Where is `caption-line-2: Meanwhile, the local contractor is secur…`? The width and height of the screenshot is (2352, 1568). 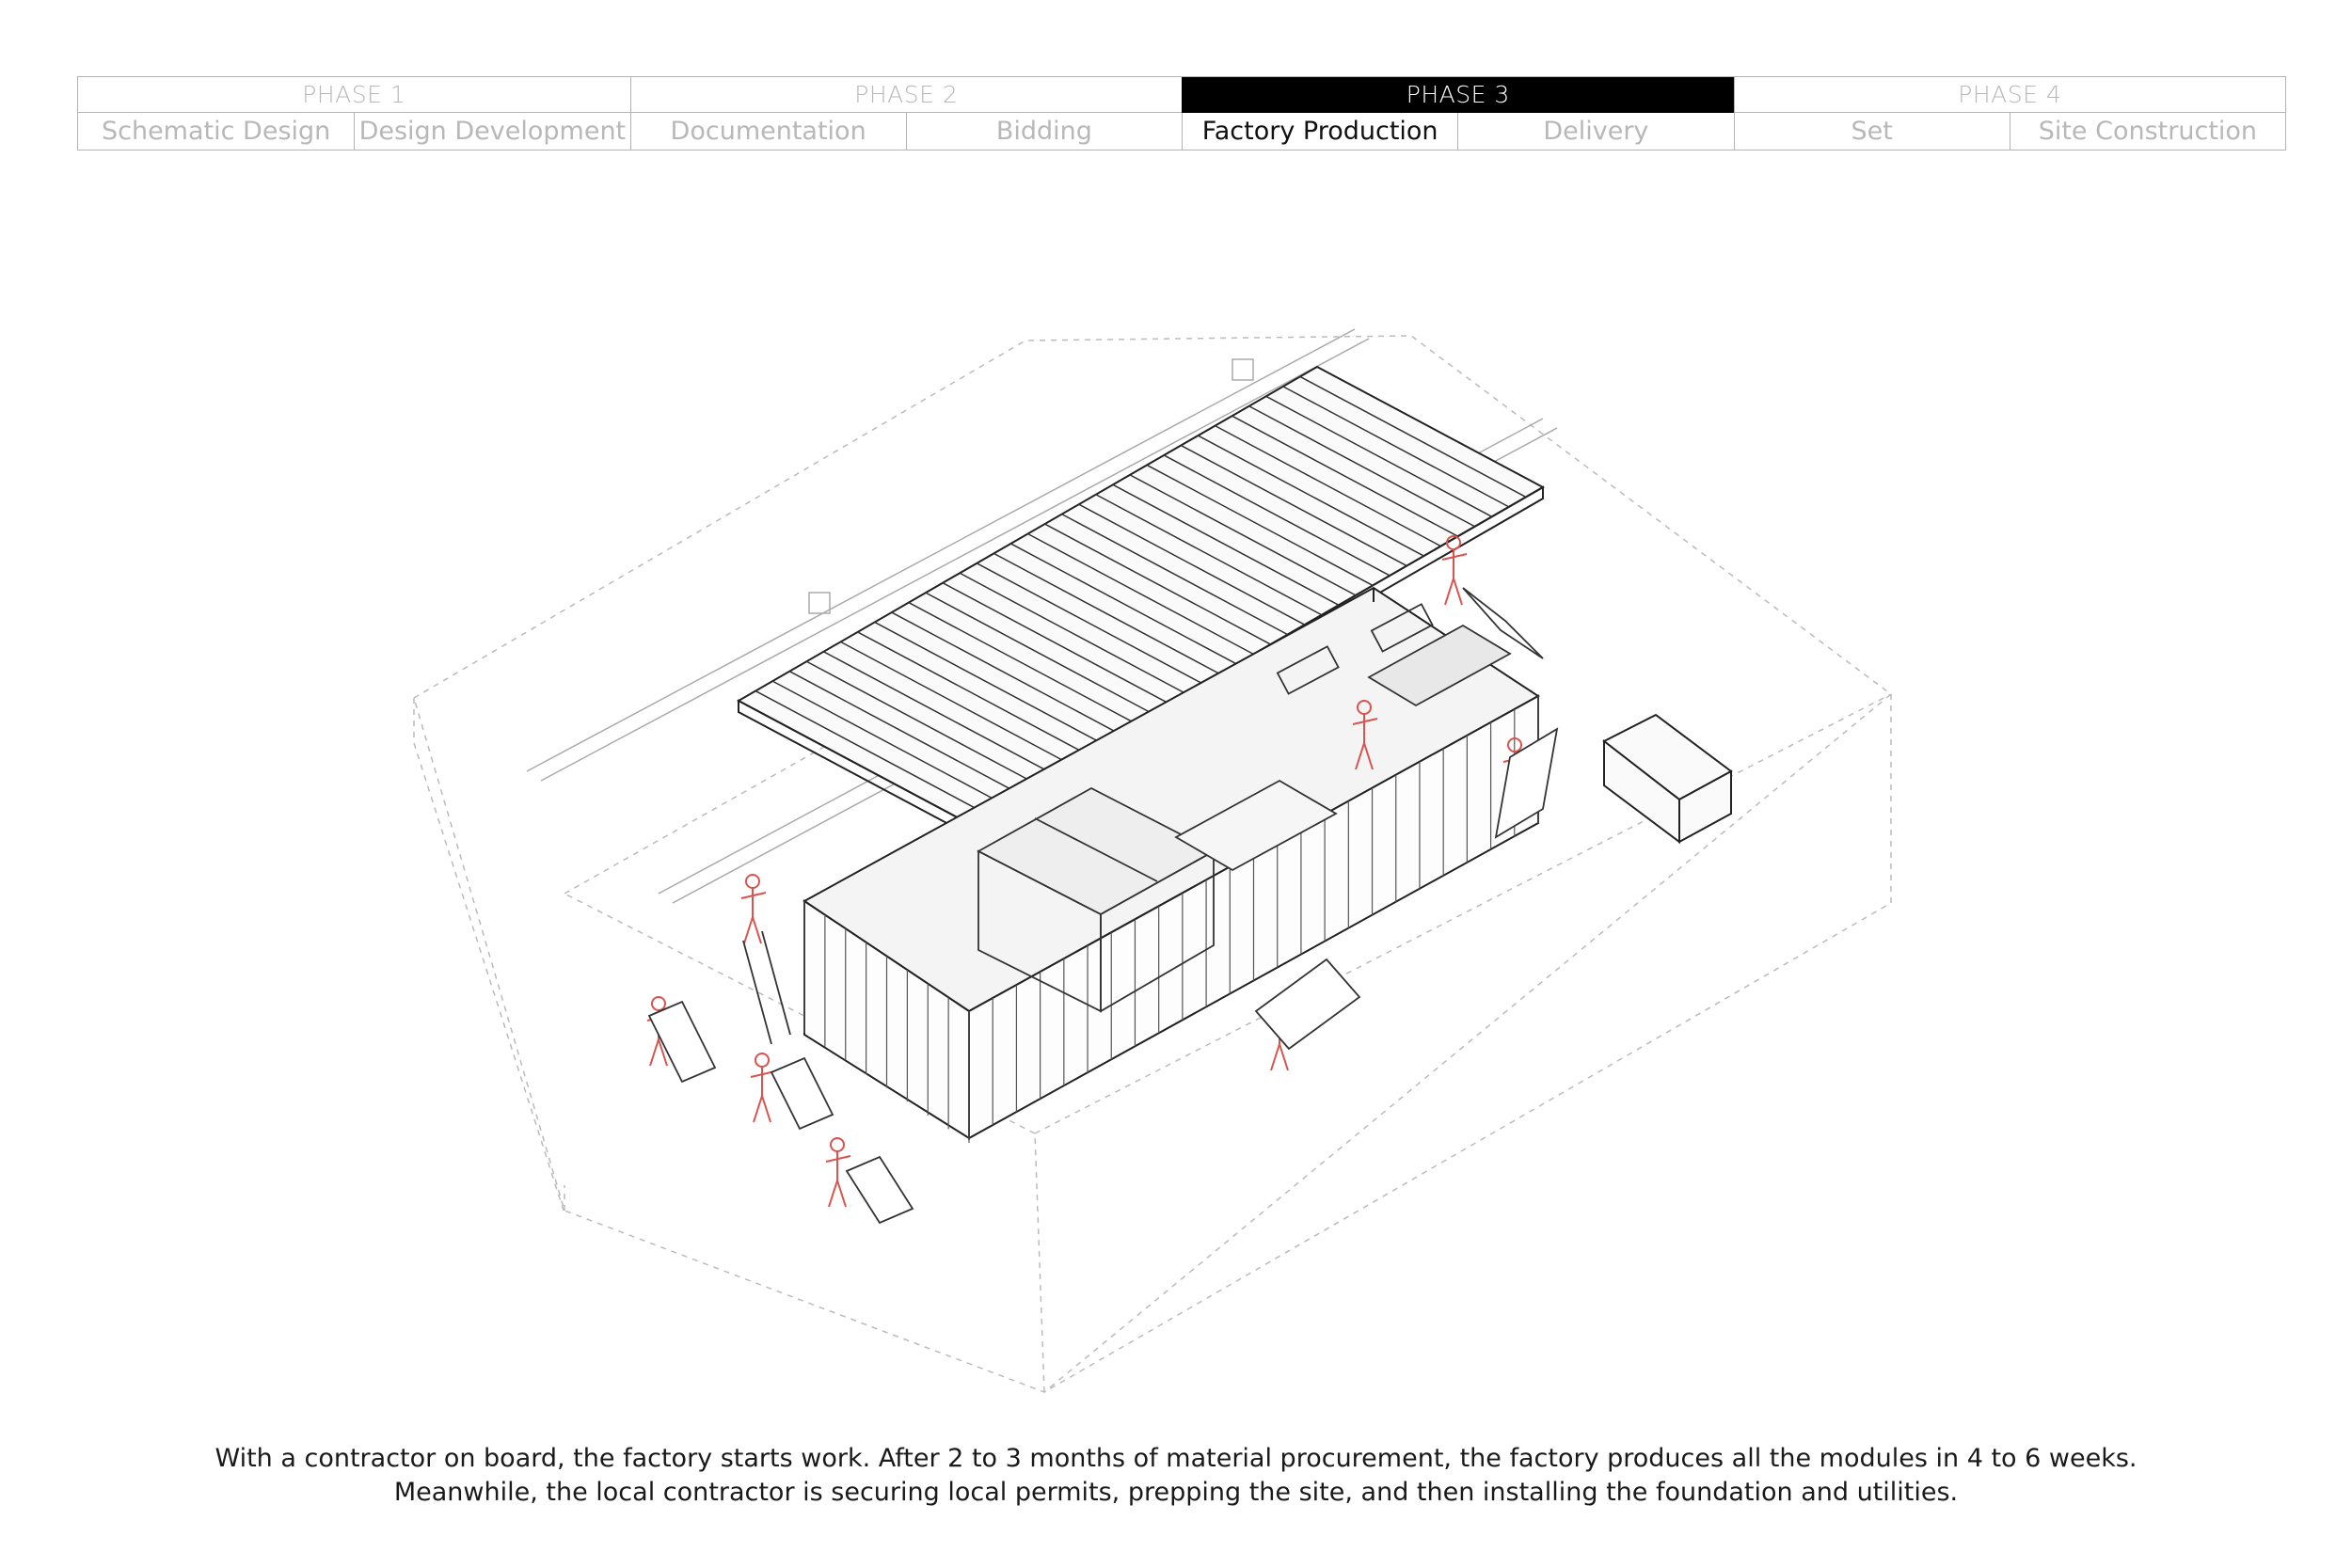 caption-line-2: Meanwhile, the local contractor is secur… is located at coordinates (1176, 1493).